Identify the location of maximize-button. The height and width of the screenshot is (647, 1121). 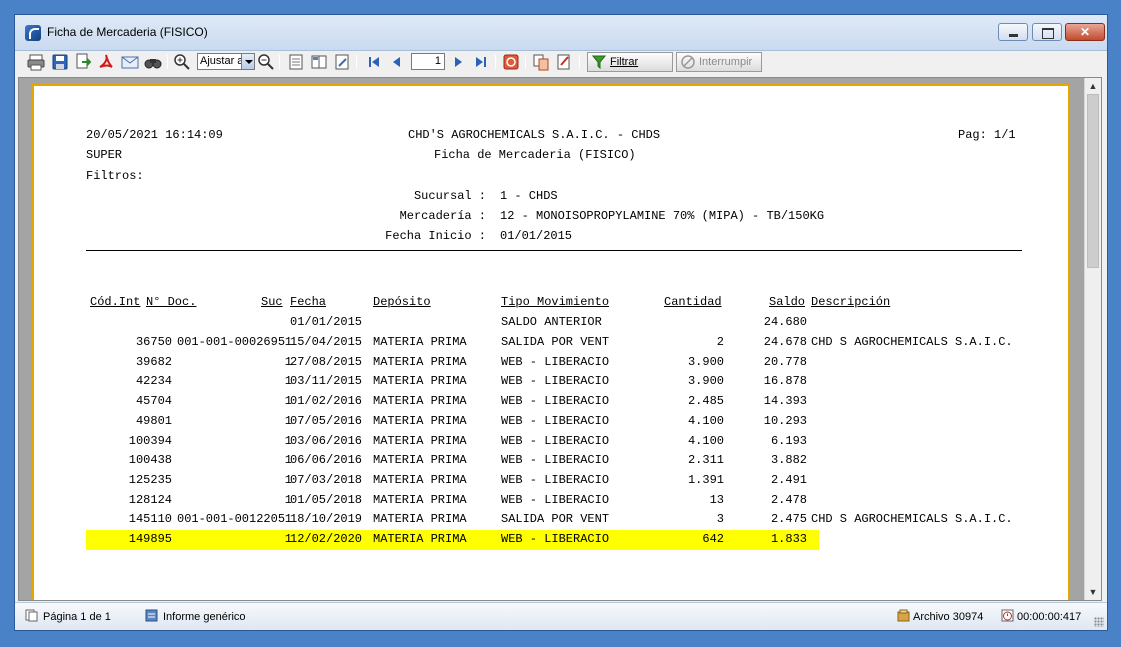
(1047, 32).